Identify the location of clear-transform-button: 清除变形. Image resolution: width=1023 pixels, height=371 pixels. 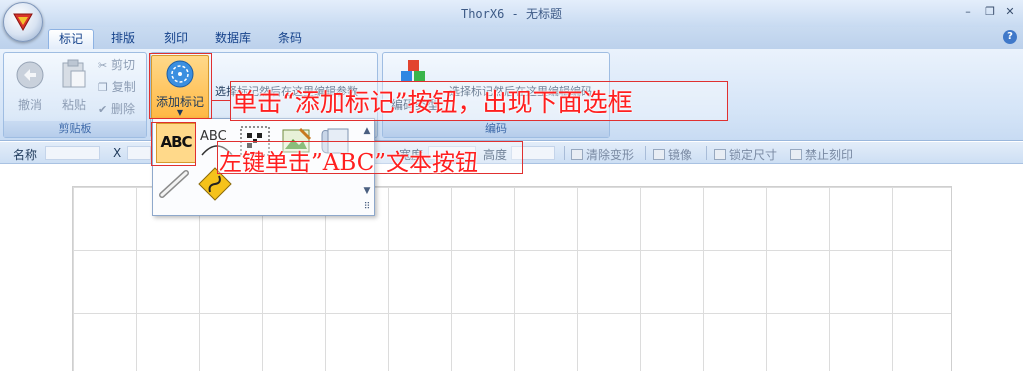
(602, 154).